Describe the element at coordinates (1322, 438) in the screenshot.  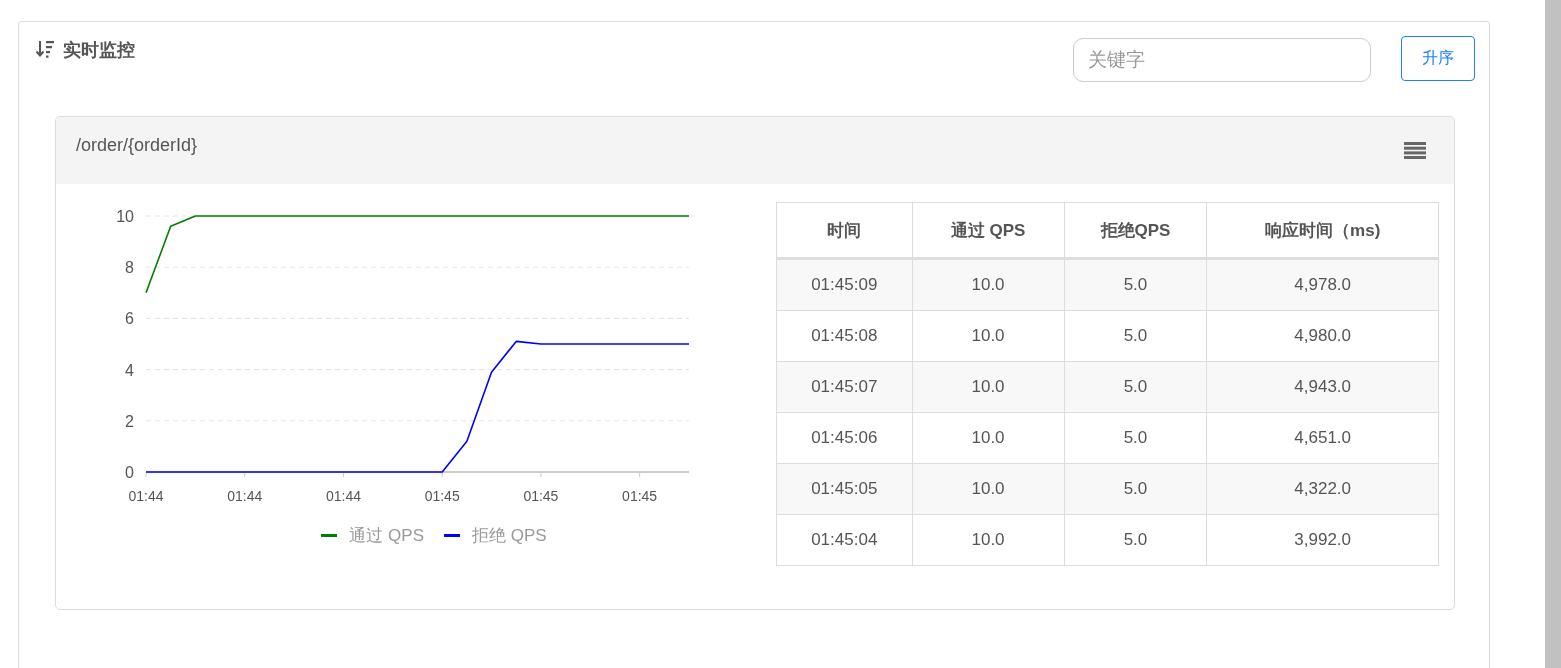
I see `table-cell: 4,651.0` at that location.